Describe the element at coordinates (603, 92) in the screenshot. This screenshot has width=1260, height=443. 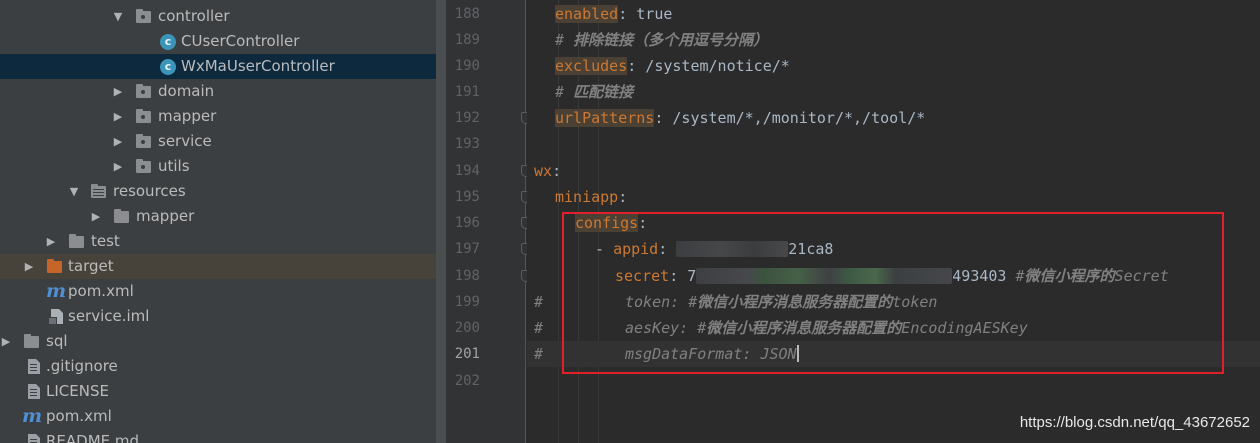
I see `comment-text: 匹配链接` at that location.